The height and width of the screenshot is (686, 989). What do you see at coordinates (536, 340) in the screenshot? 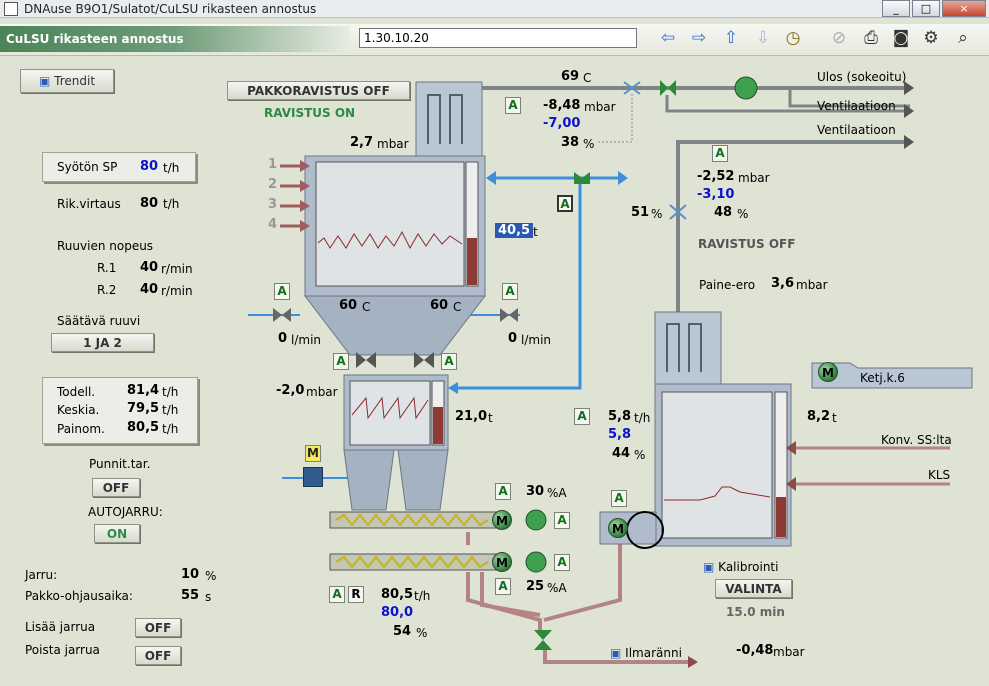
I see `flow-right-unit: l/min` at bounding box center [536, 340].